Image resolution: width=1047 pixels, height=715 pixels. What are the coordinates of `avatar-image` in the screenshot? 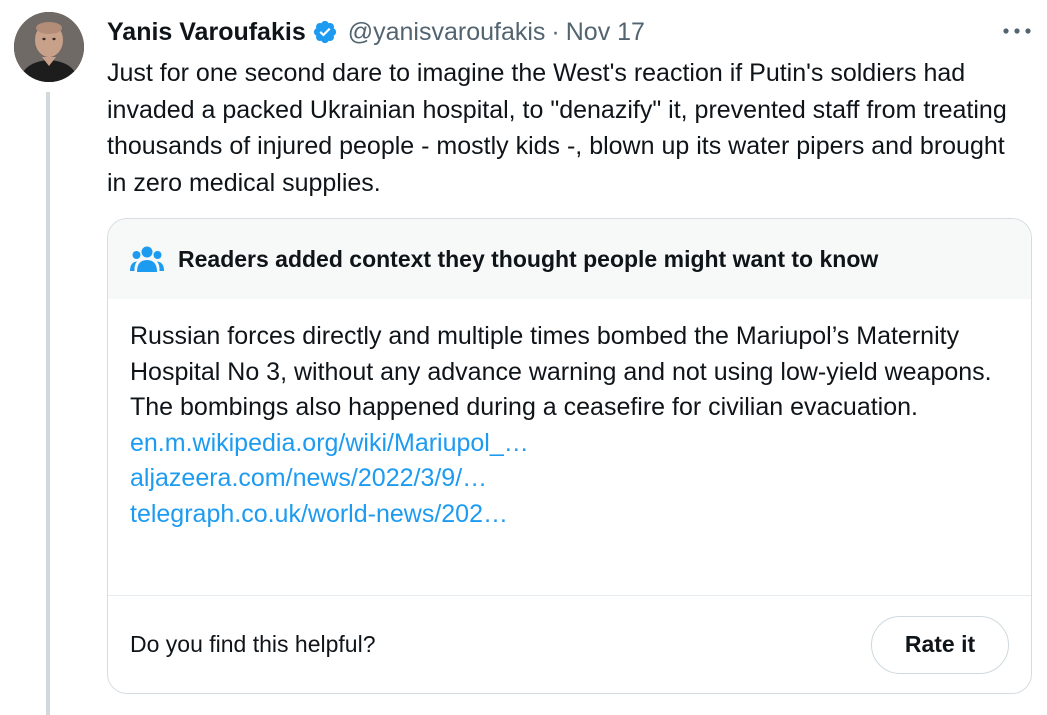 It's located at (49, 47).